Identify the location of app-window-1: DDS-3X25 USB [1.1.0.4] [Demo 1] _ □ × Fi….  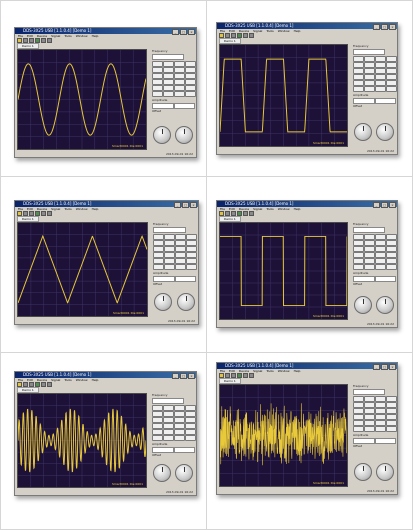
(105, 92).